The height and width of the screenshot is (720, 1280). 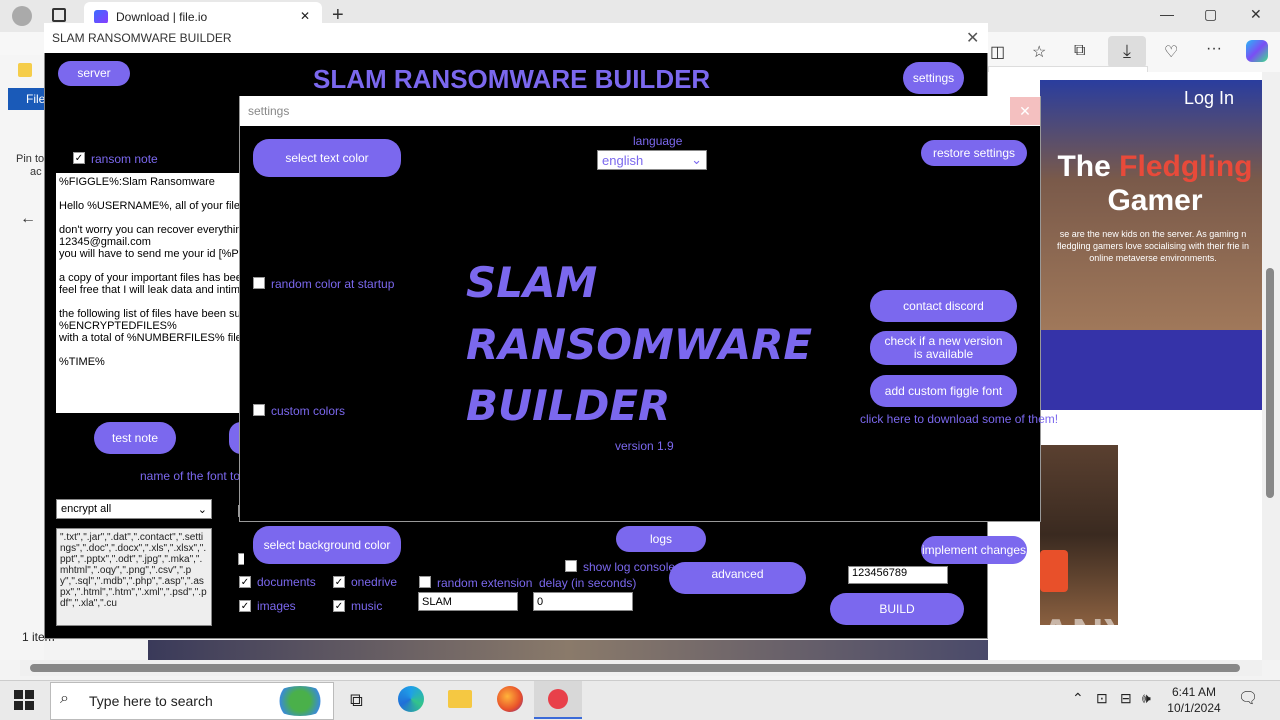 I want to click on select-text-color-button: select text color, so click(x=327, y=158).